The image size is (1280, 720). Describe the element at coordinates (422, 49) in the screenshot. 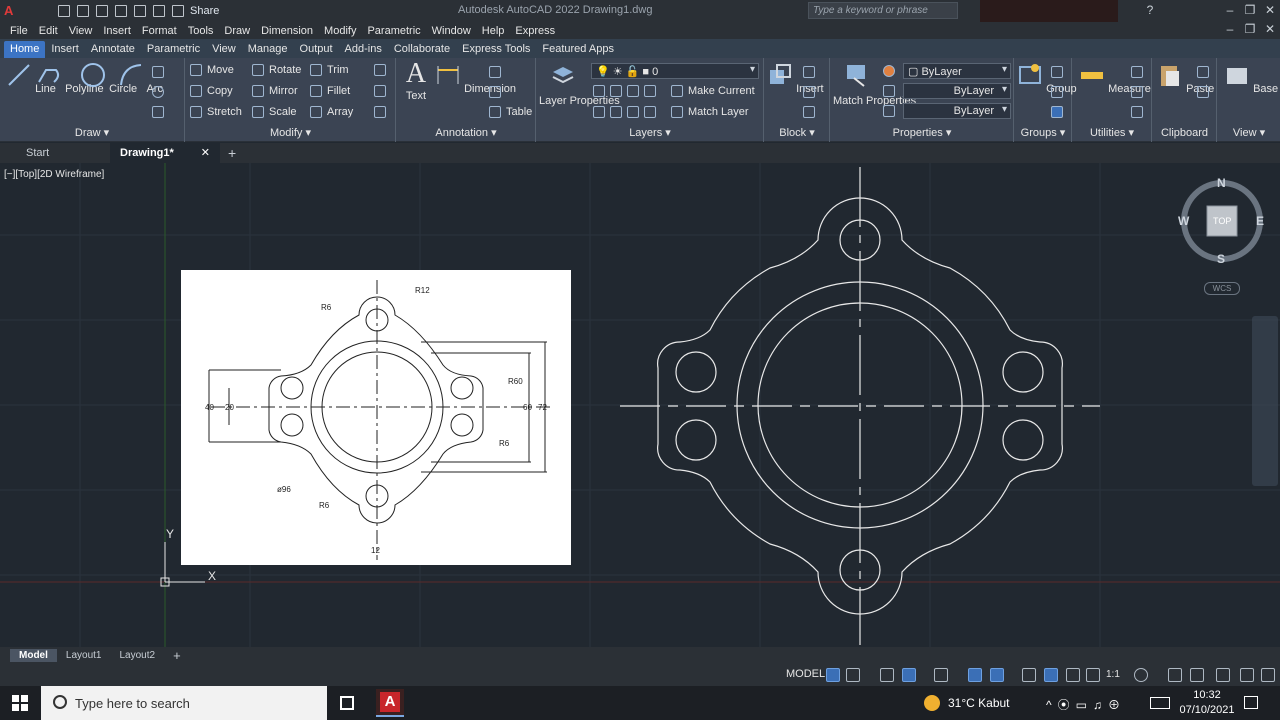

I see `tab-collaborate: Collaborate` at that location.